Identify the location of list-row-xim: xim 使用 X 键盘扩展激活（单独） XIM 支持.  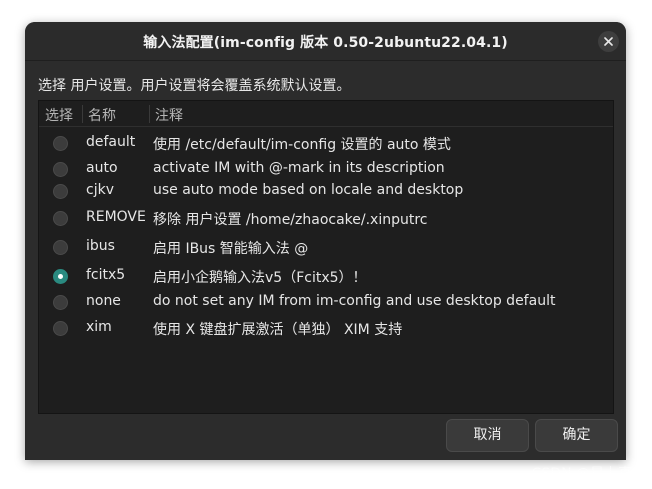
(326, 329).